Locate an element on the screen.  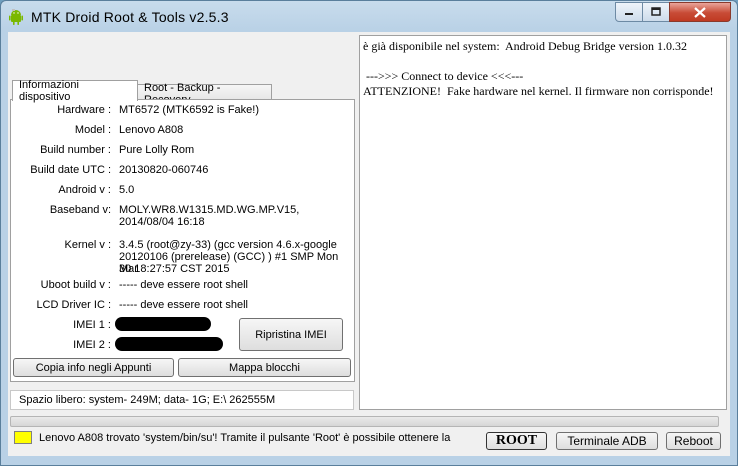
close-icon is located at coordinates (700, 12).